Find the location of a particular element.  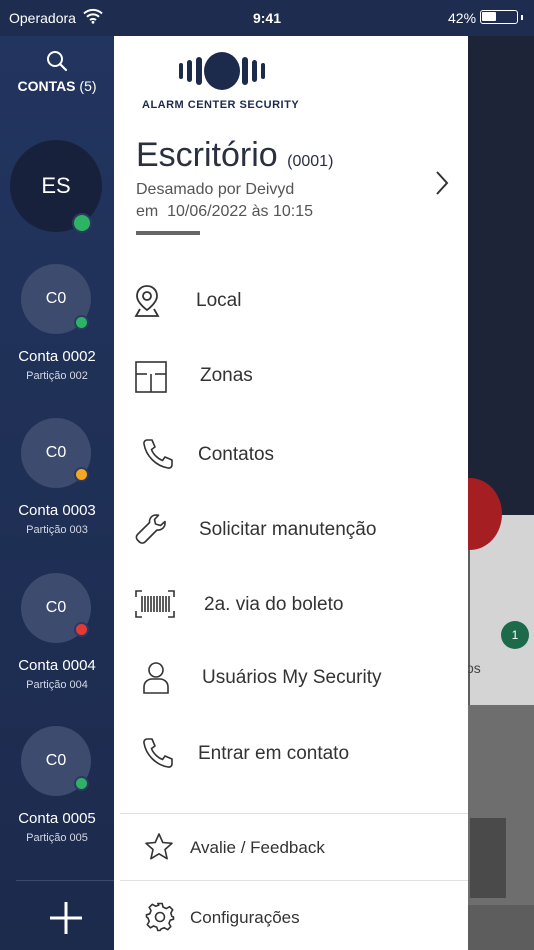

feedback-button: Avalie / Feedback is located at coordinates (291, 847).